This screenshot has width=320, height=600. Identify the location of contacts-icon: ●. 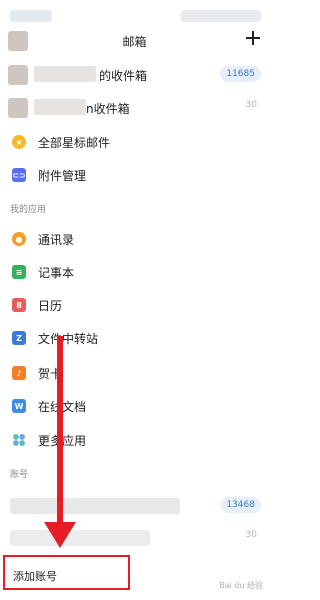
(19, 239).